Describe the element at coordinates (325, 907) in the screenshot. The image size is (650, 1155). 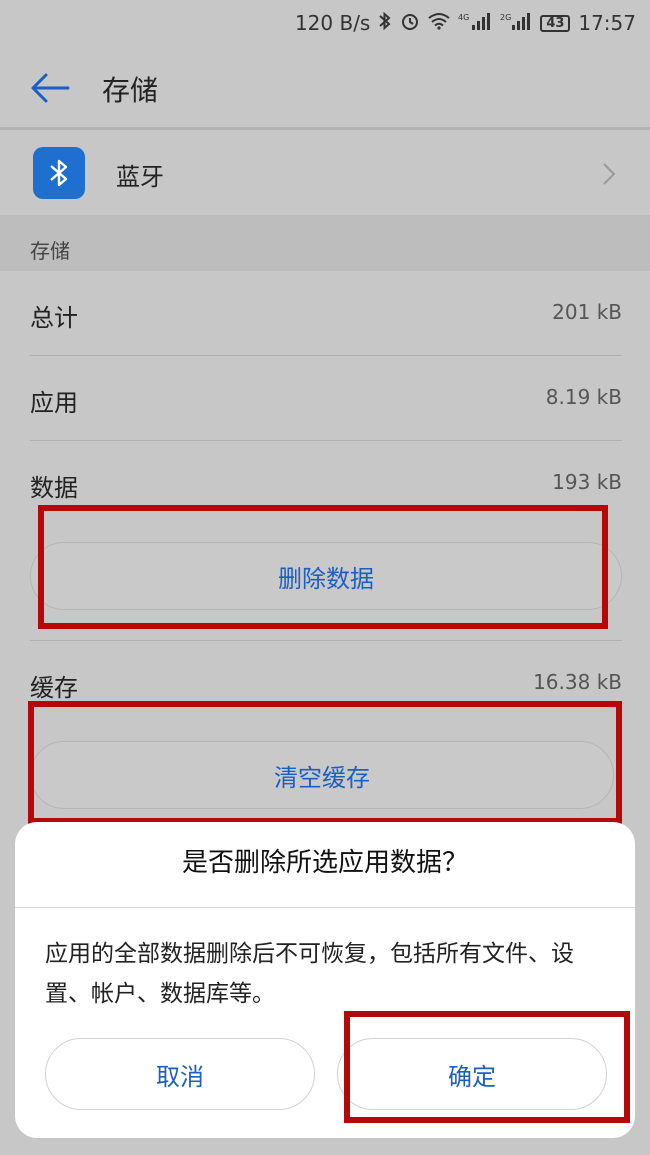
I see `dialog-divider` at that location.